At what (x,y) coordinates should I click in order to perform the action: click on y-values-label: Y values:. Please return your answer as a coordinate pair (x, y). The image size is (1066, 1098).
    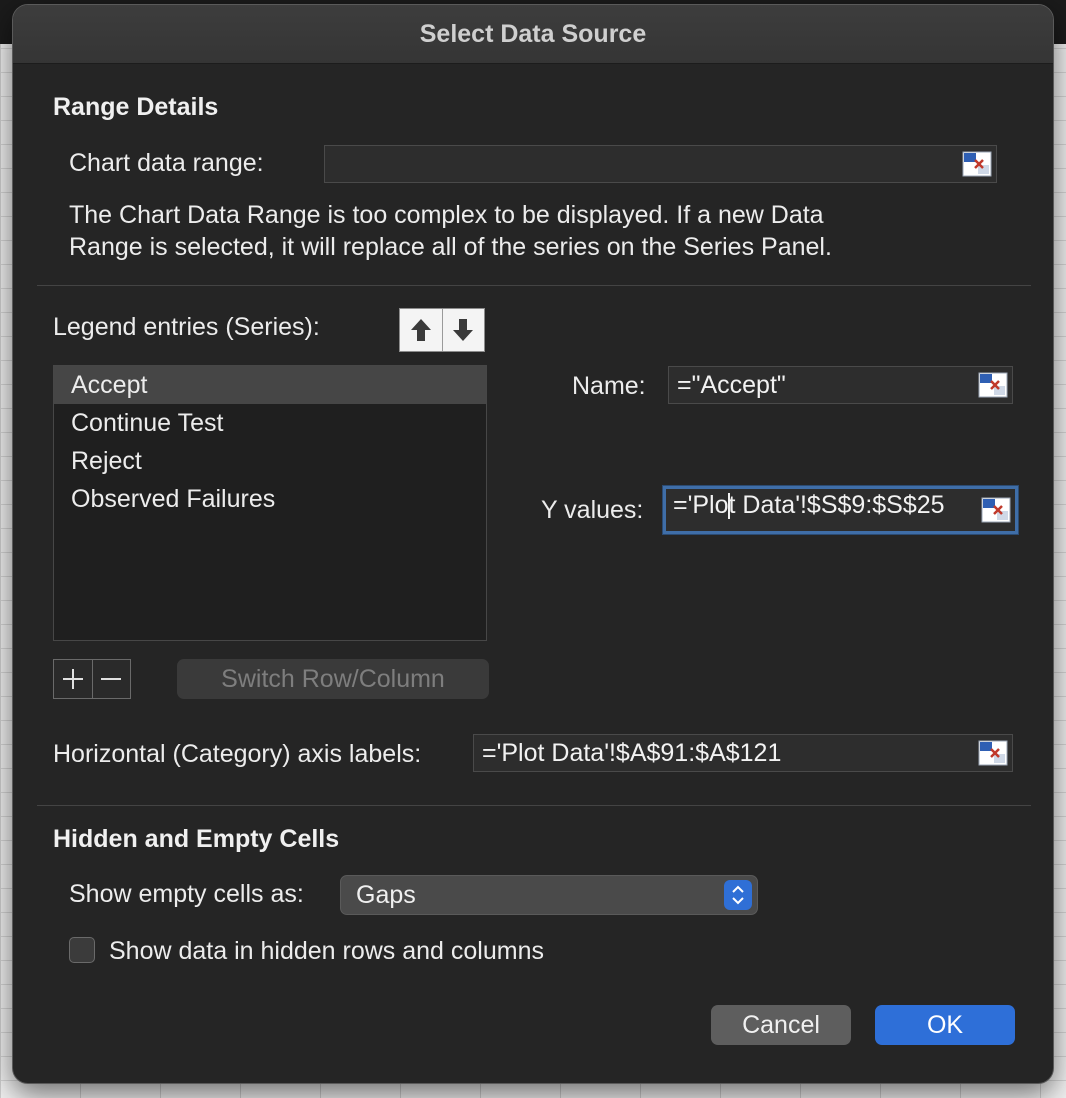
    Looking at the image, I should click on (592, 510).